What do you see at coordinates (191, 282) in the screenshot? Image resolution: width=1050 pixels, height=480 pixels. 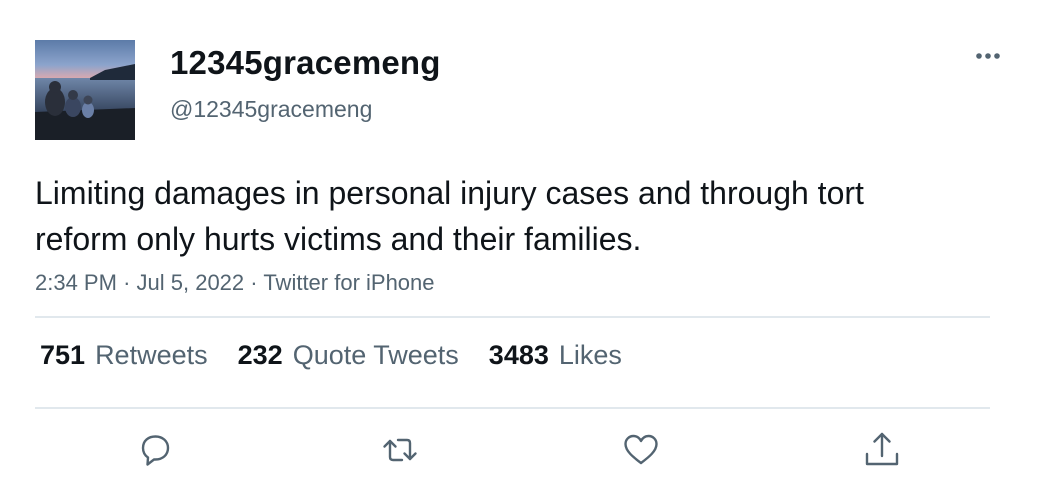 I see `tweet-date: Jul 5, 2022` at bounding box center [191, 282].